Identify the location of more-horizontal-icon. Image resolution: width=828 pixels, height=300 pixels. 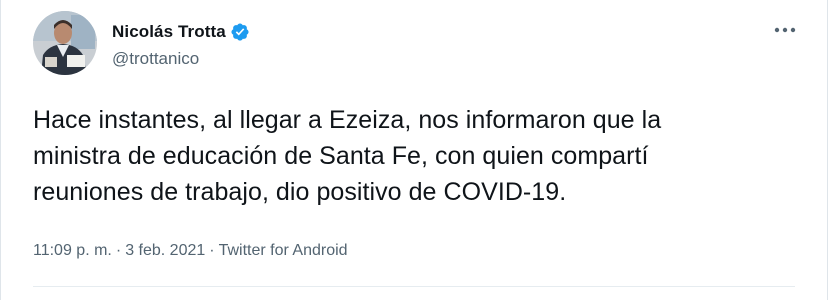
(785, 30).